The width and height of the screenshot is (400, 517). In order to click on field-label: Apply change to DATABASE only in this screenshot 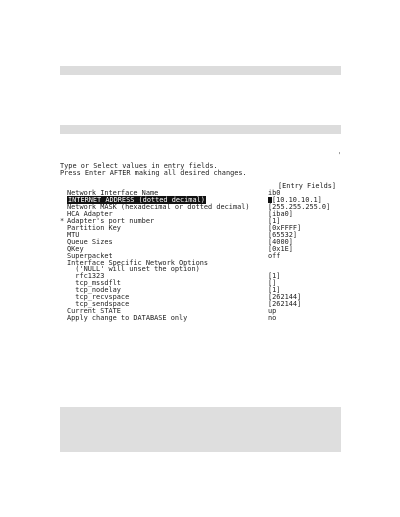, I will do `click(127, 318)`.